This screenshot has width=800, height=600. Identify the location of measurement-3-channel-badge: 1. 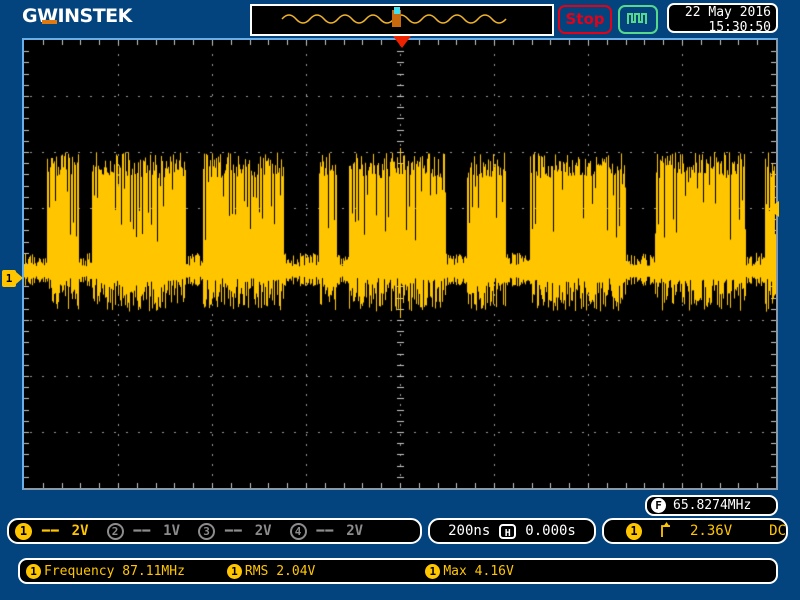
(433, 571).